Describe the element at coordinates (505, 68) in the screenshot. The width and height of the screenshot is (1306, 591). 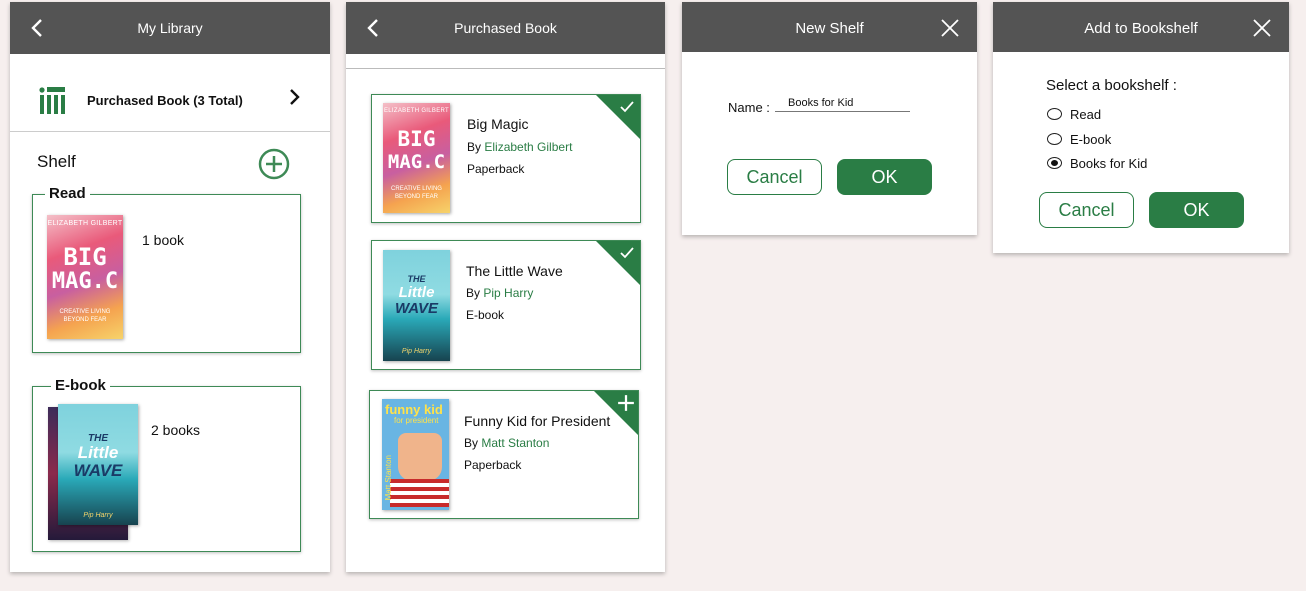
I see `divider` at that location.